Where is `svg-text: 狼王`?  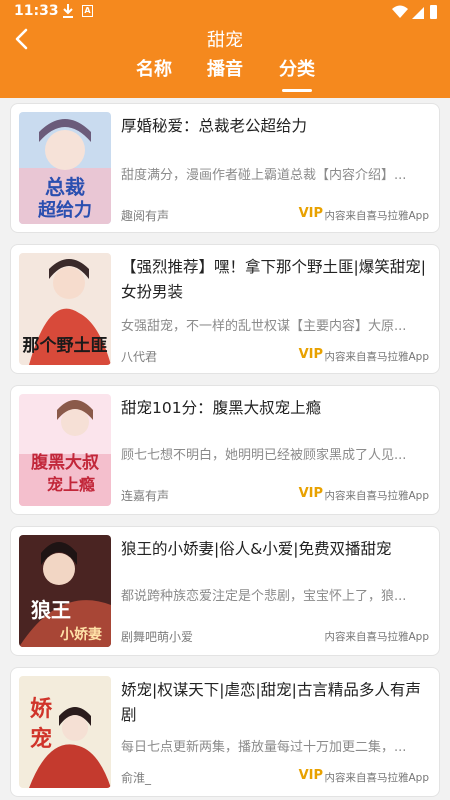 svg-text: 狼王 is located at coordinates (51, 610).